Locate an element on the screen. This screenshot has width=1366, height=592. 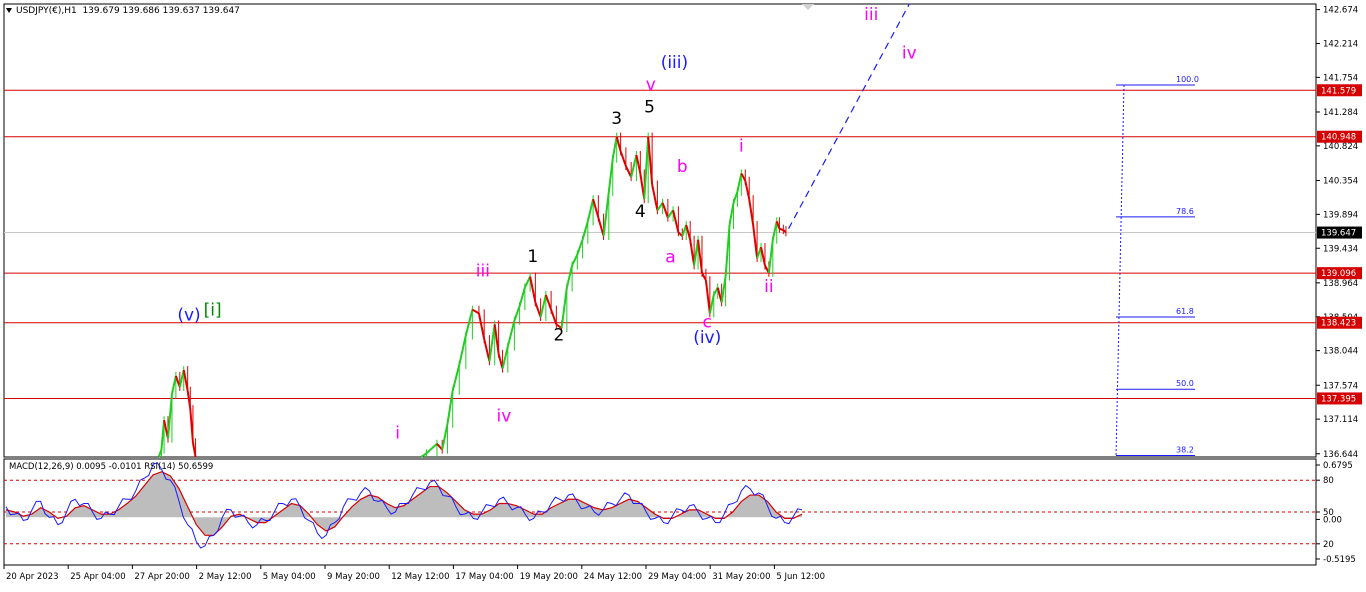
wave-label: (iii) is located at coordinates (674, 63).